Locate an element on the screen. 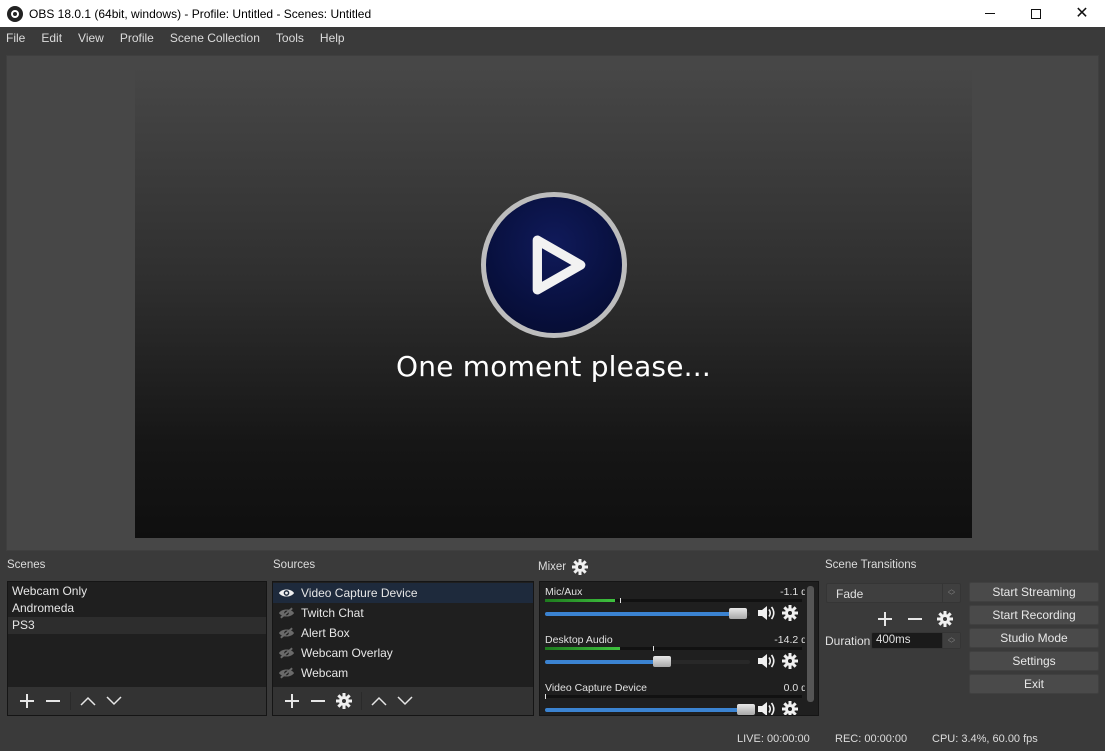 The image size is (1105, 751). scene-item: Webcam Only is located at coordinates (137, 591).